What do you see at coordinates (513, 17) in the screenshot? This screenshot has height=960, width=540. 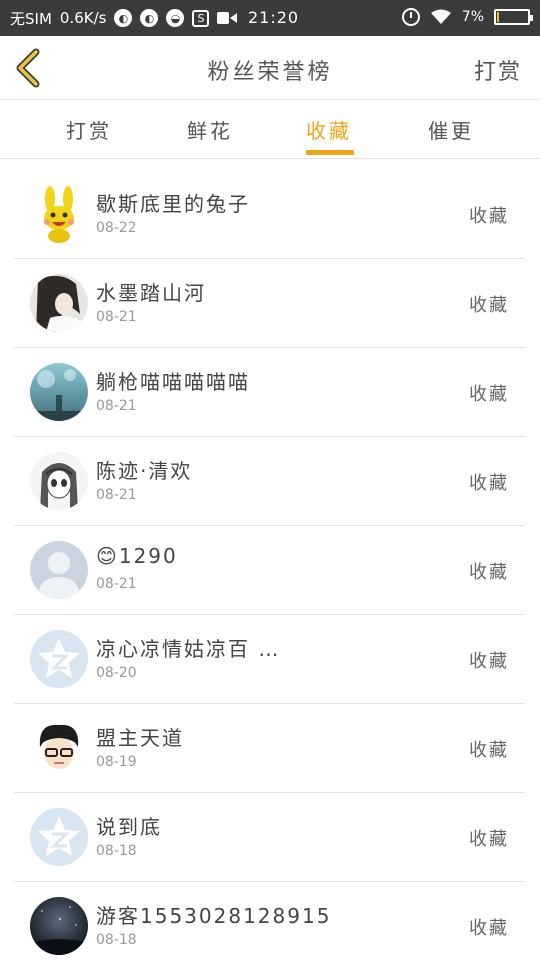 I see `battery-icon` at bounding box center [513, 17].